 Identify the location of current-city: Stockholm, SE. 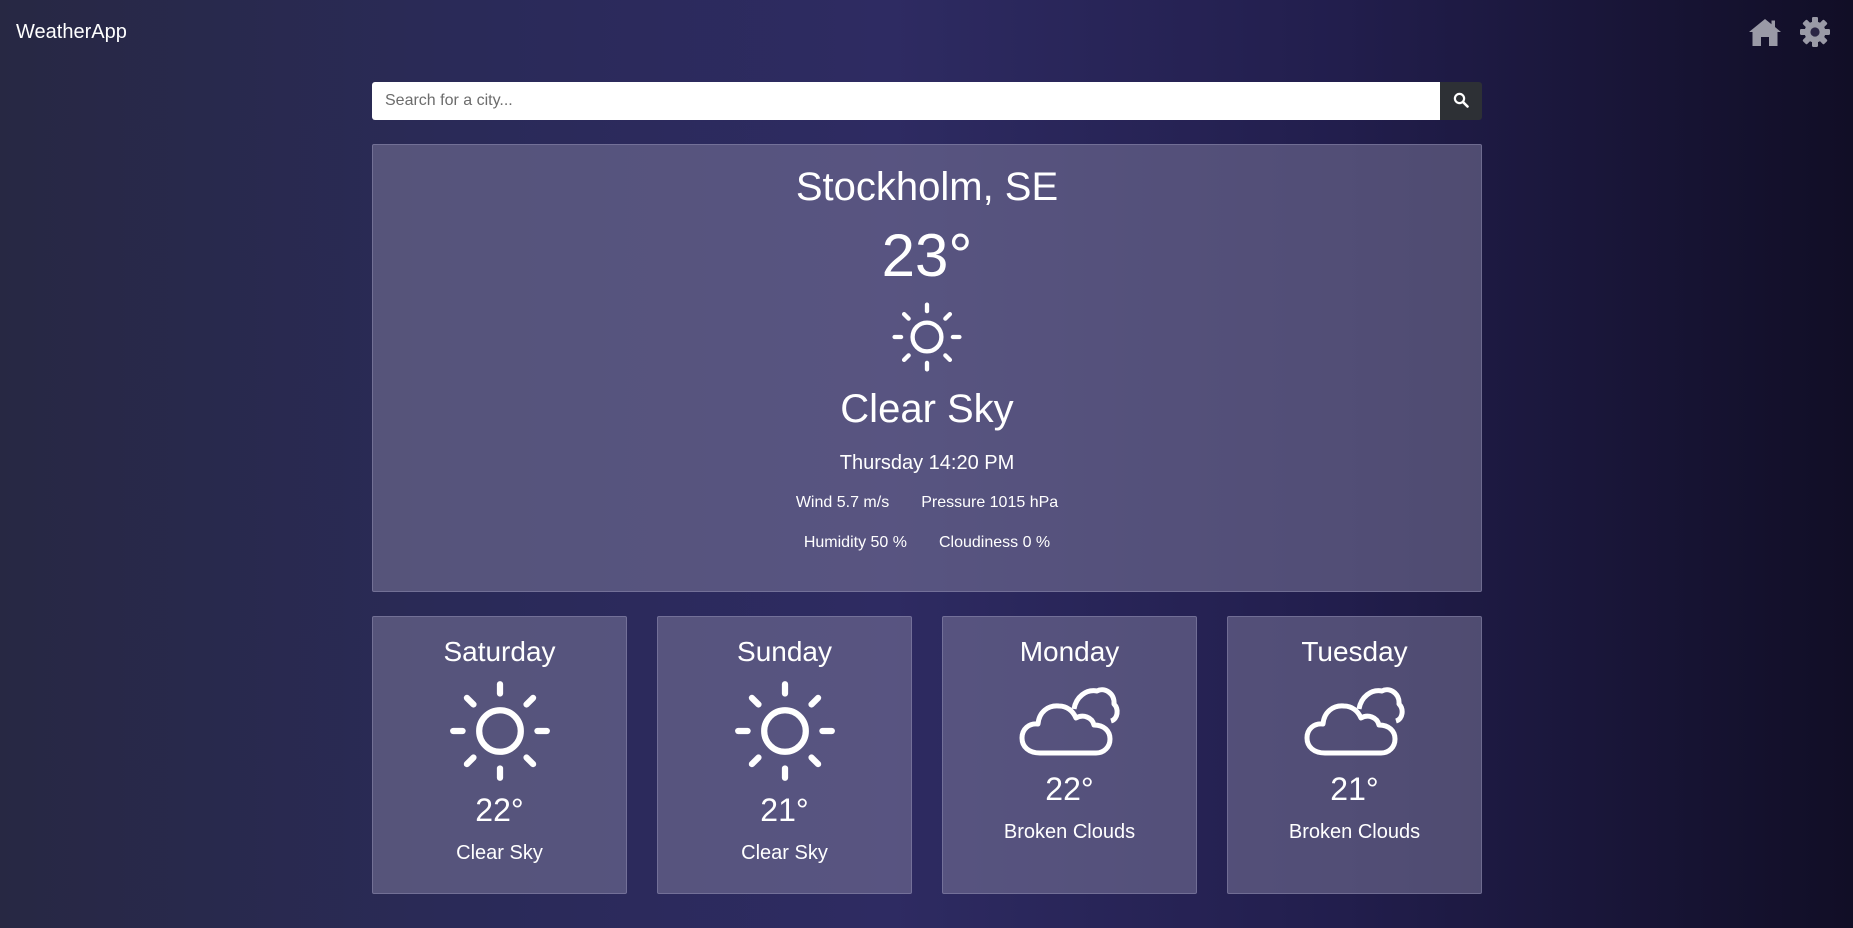
(927, 187).